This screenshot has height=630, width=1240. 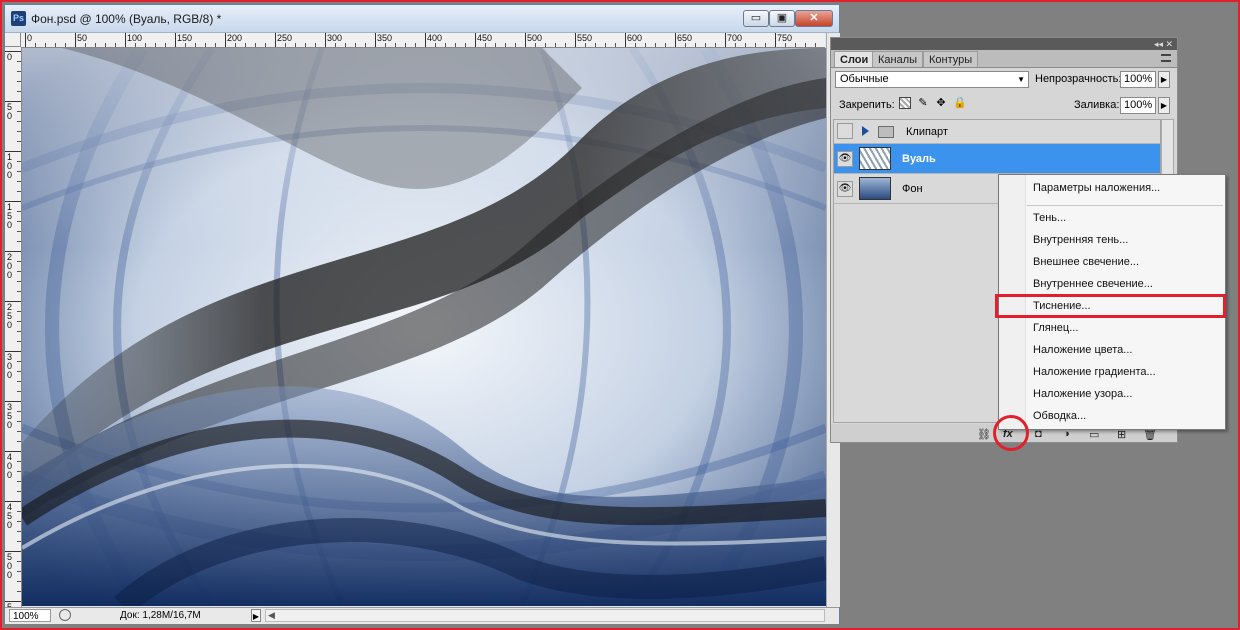 I want to click on minimize-button: ▭, so click(x=756, y=18).